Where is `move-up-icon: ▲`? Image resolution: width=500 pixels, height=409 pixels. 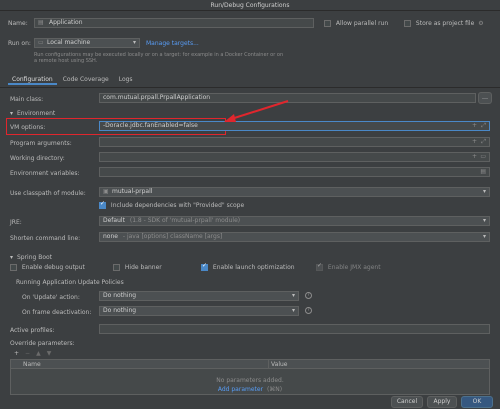
move-up-icon: ▲ is located at coordinates (38, 353).